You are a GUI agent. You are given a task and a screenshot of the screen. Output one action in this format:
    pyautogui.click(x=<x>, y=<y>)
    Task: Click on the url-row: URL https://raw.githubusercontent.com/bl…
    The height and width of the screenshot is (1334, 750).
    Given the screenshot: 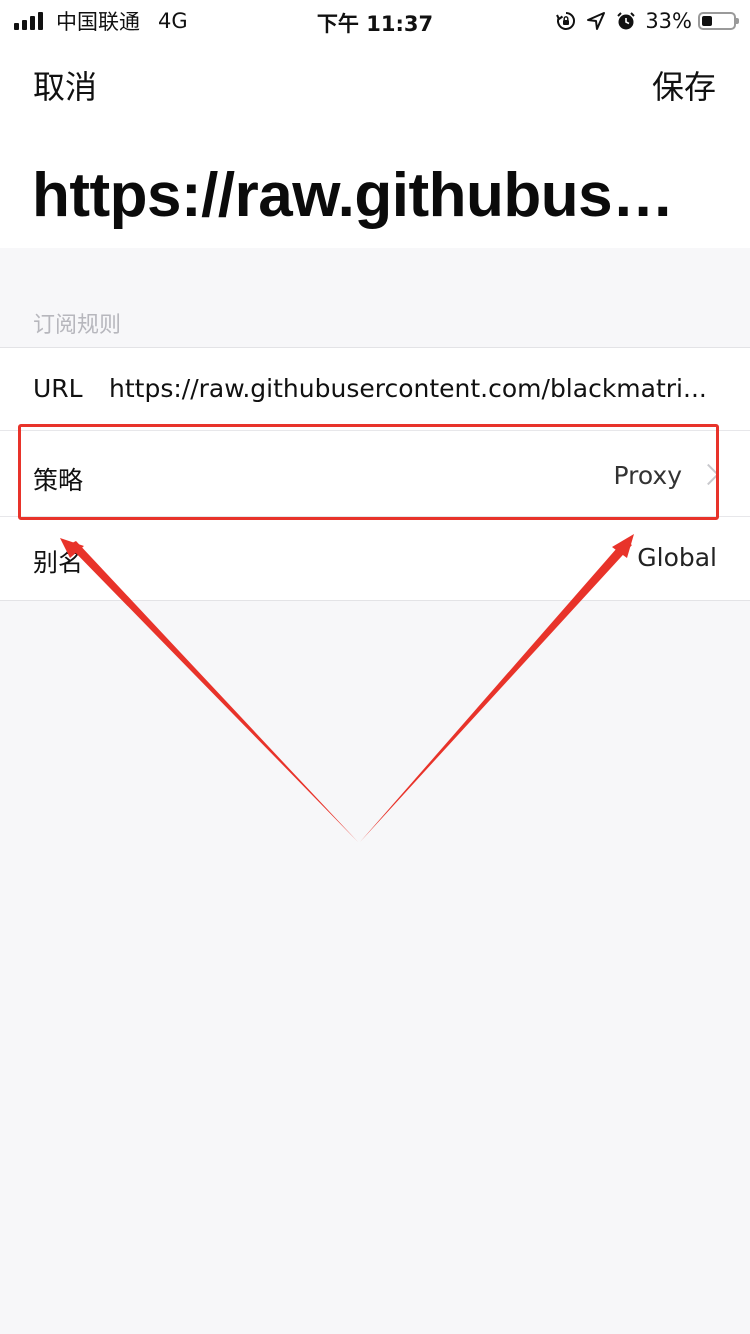 What is the action you would take?
    pyautogui.click(x=375, y=389)
    